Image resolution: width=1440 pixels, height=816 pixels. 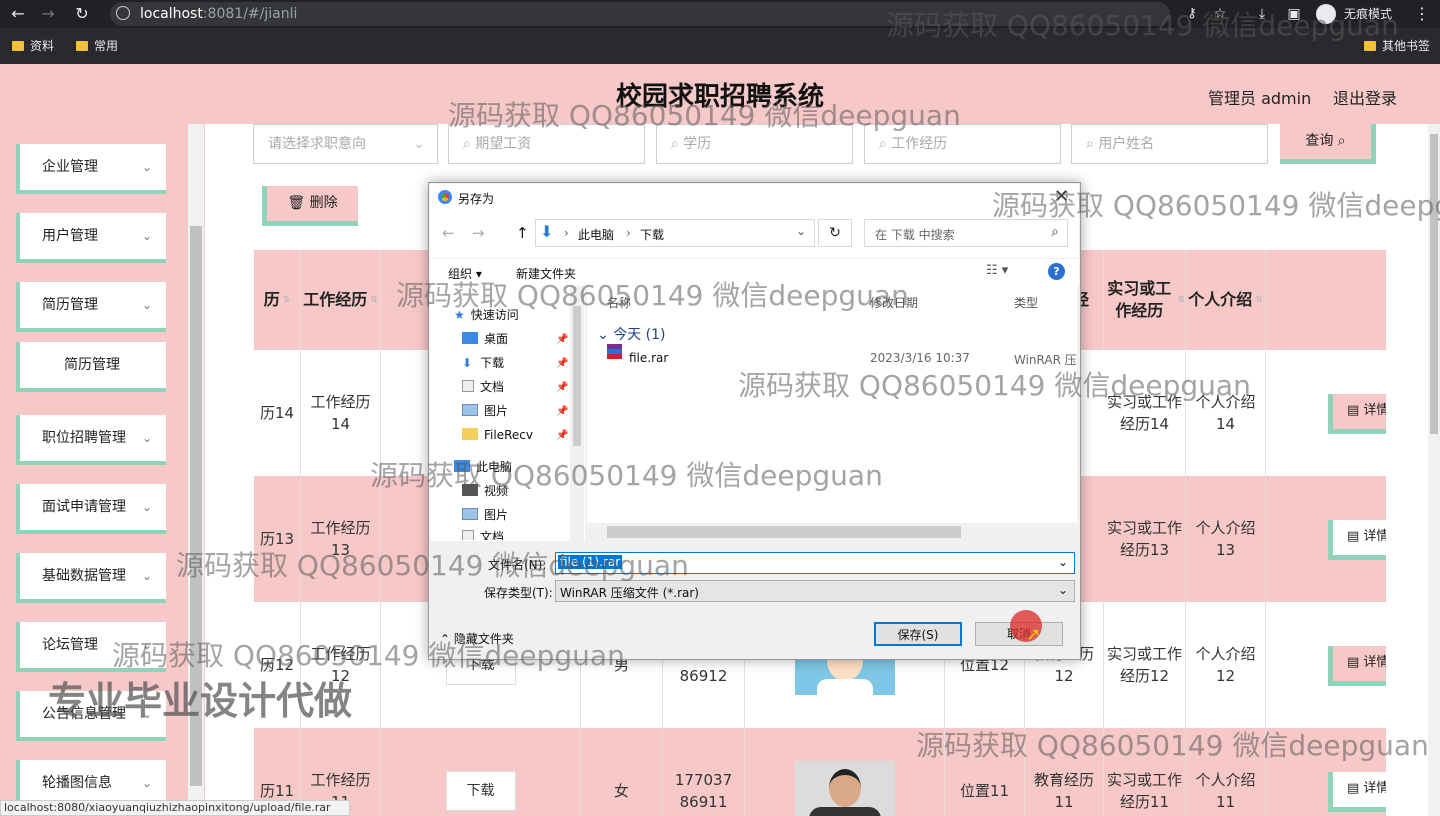 I want to click on col-name: 名称, so click(x=619, y=302).